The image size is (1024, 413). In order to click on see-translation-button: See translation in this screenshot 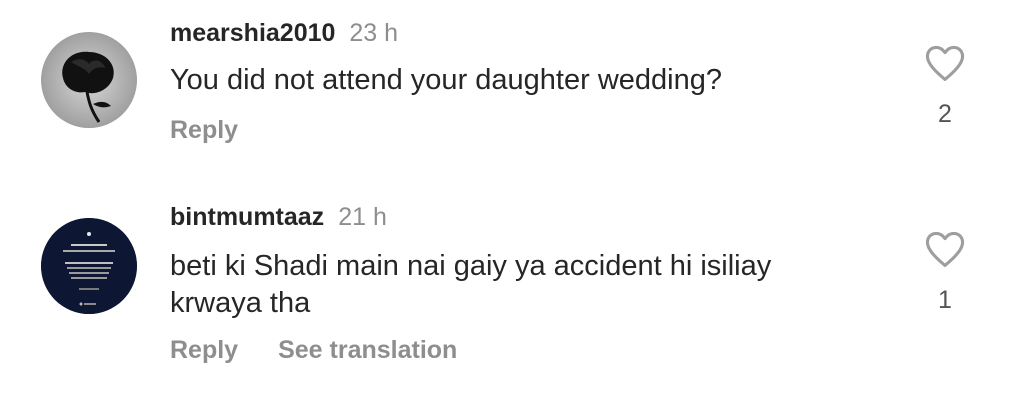, I will do `click(367, 350)`.